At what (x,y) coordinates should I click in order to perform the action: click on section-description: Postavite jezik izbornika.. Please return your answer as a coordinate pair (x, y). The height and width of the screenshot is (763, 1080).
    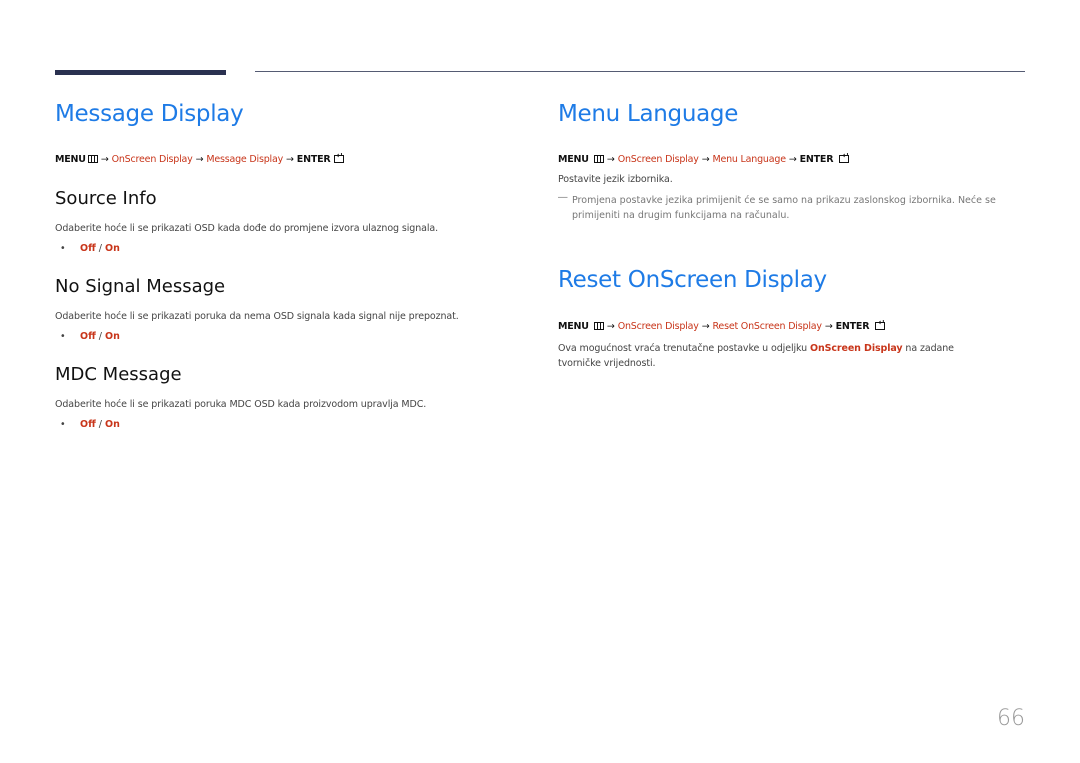
    Looking at the image, I should click on (615, 179).